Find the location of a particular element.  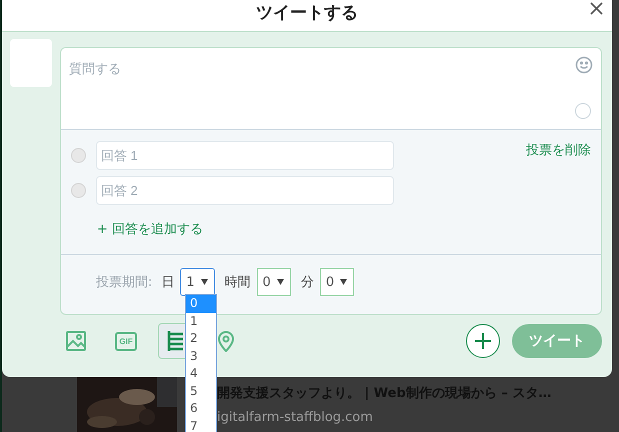

plus-icon is located at coordinates (483, 341).